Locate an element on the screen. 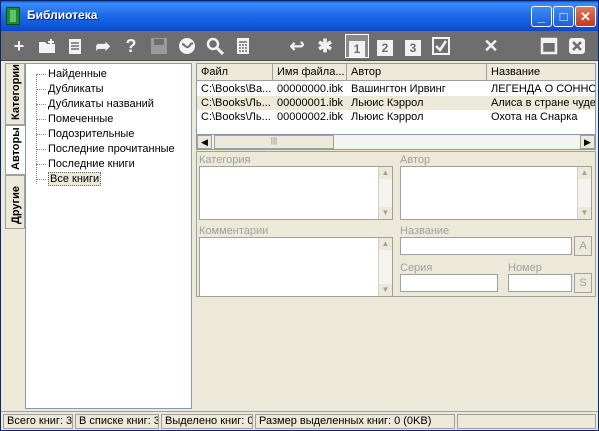  scroll-right-button: ▶ is located at coordinates (587, 142).